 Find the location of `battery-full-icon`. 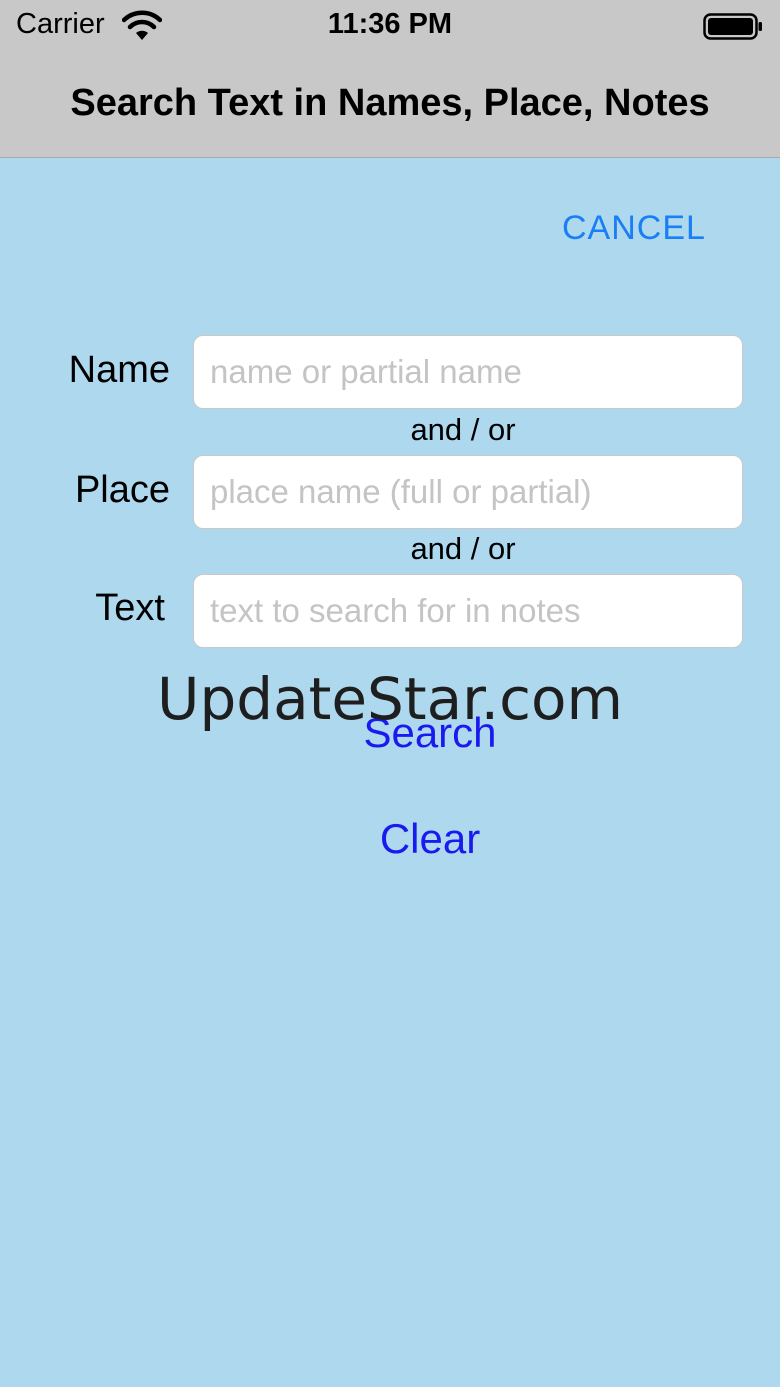

battery-full-icon is located at coordinates (732, 26).